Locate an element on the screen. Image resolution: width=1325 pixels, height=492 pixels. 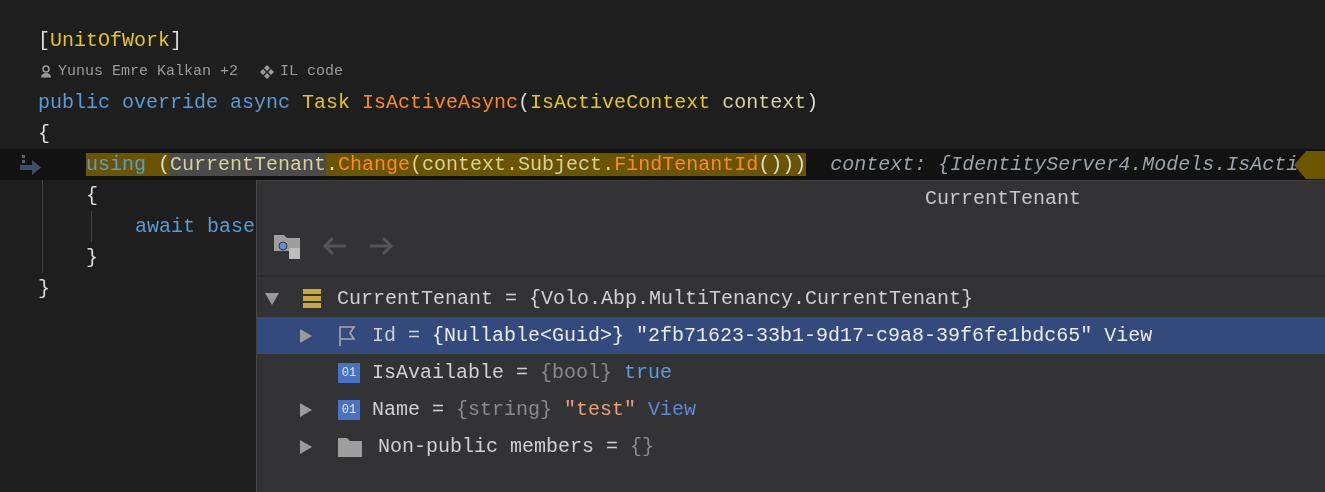
person-icon is located at coordinates (46, 71).